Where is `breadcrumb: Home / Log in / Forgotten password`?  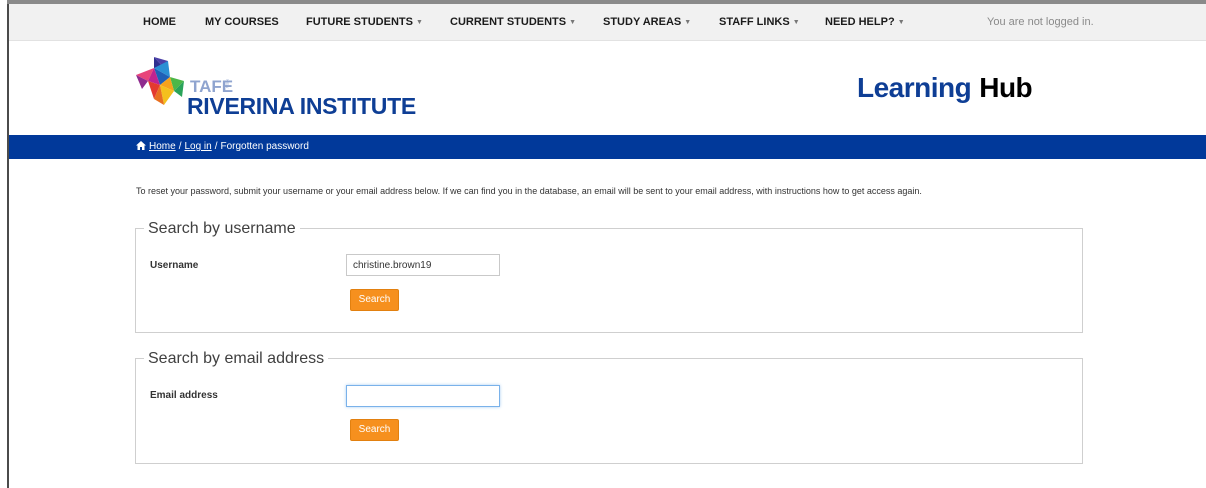
breadcrumb: Home / Log in / Forgotten password is located at coordinates (222, 147).